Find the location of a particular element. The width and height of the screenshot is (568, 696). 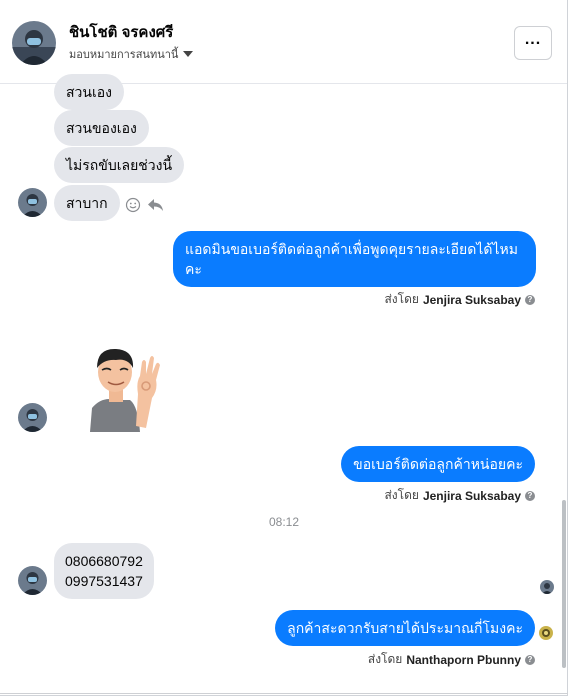

reply-icon is located at coordinates (155, 207).